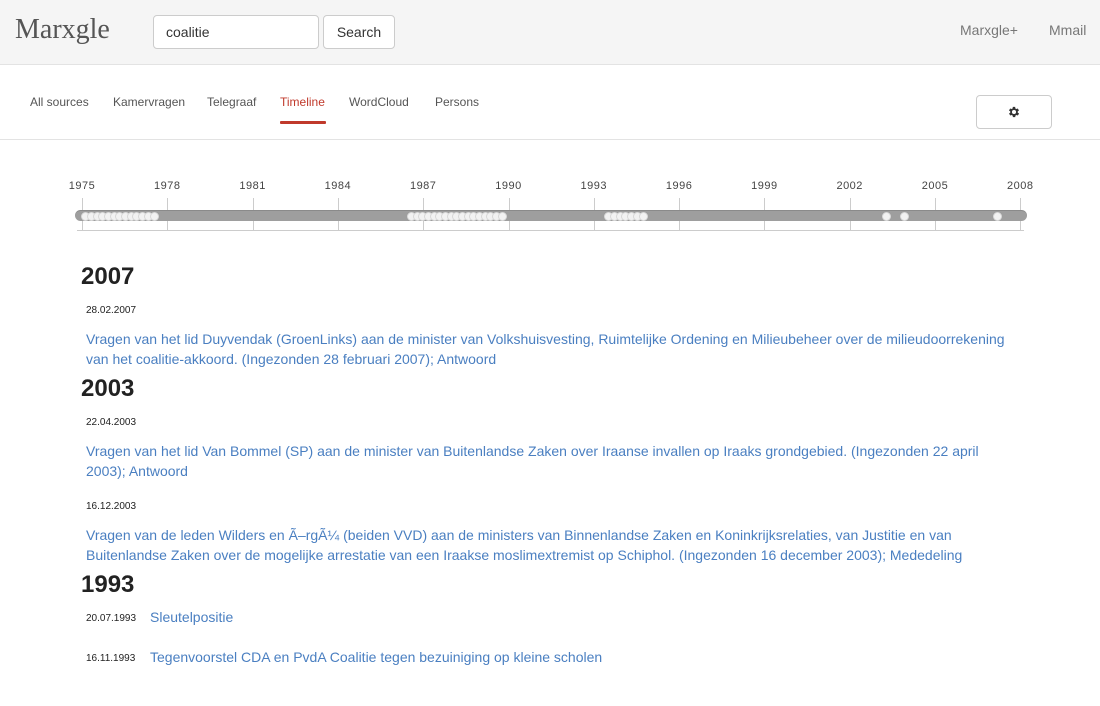 This screenshot has height=706, width=1100. Describe the element at coordinates (1067, 30) in the screenshot. I see `mmail-link: Mmail` at that location.